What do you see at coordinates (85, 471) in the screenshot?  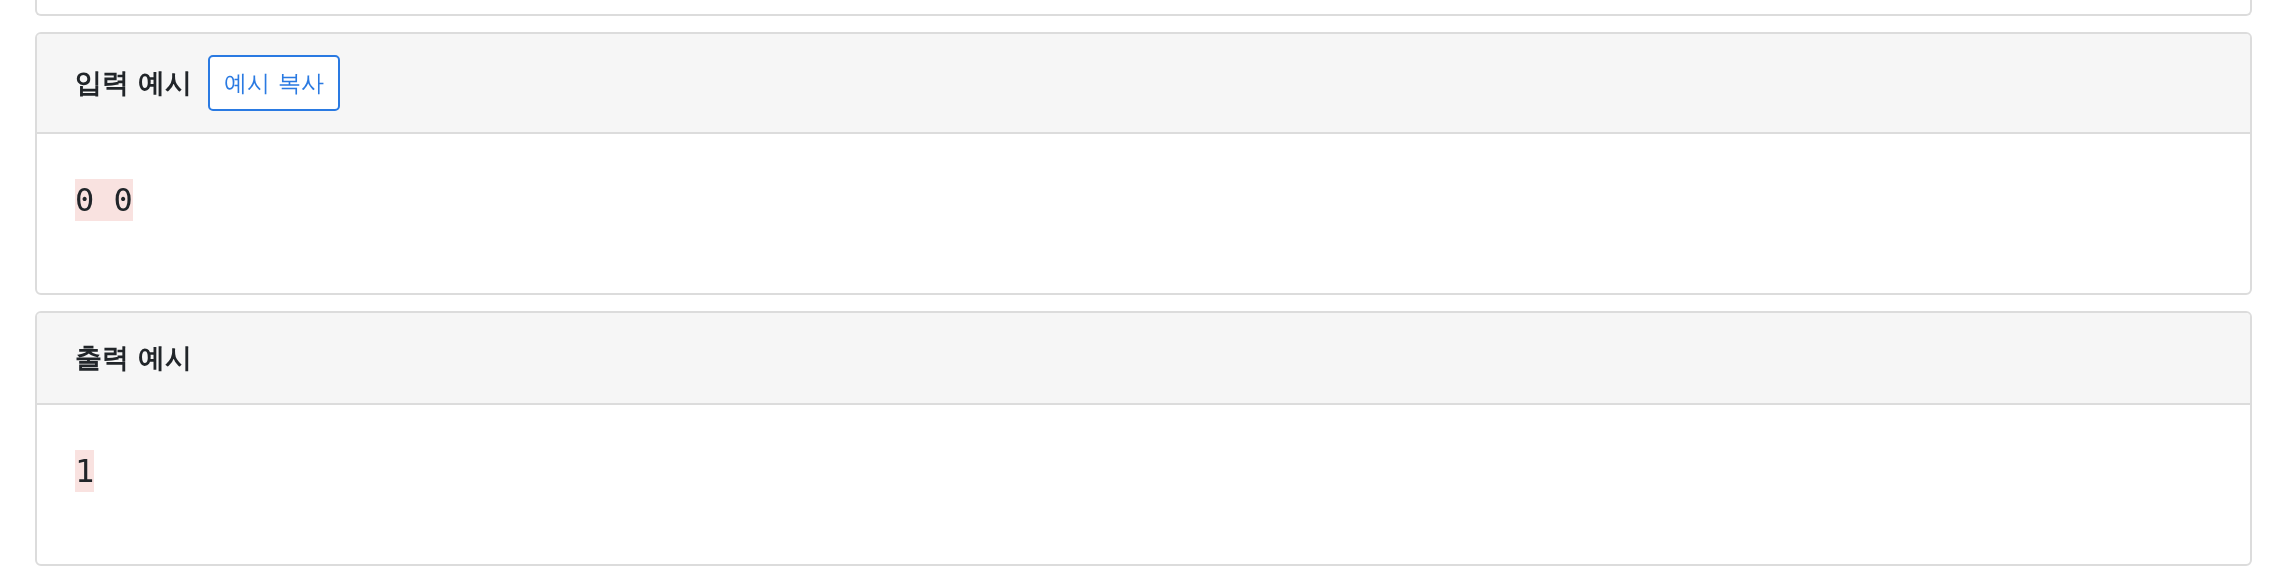 I see `sample-content: 1` at bounding box center [85, 471].